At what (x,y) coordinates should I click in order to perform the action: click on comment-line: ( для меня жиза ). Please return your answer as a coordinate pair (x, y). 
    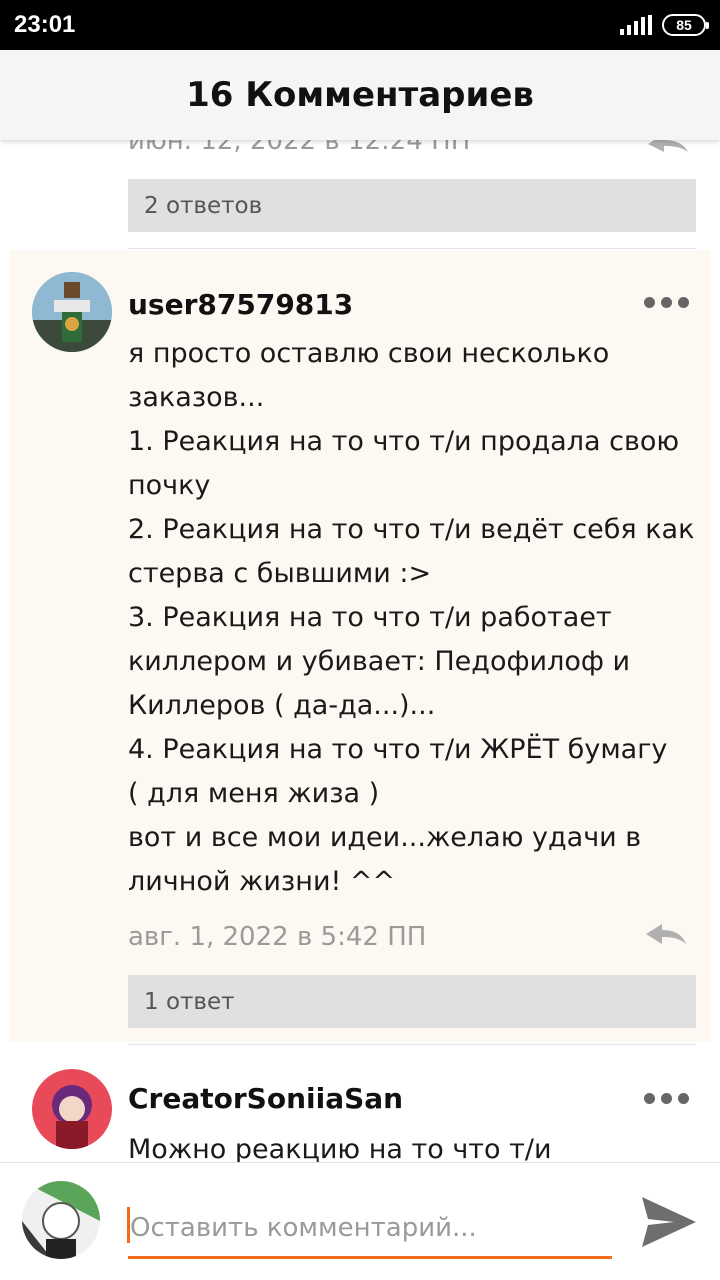
    Looking at the image, I should click on (254, 793).